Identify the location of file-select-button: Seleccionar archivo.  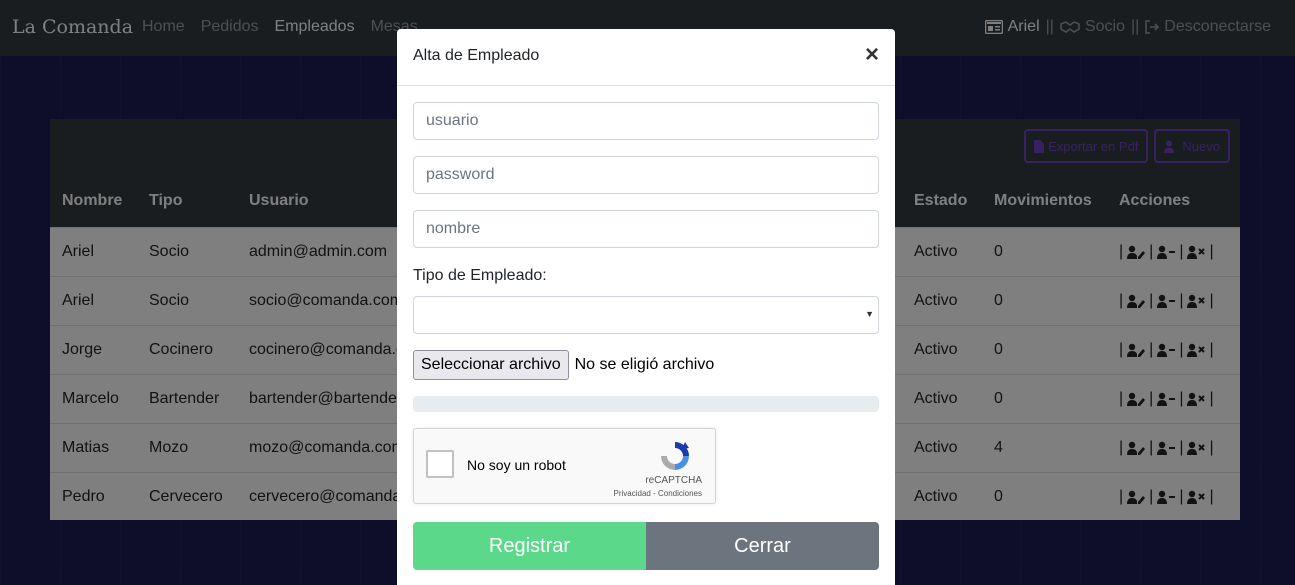
(491, 365).